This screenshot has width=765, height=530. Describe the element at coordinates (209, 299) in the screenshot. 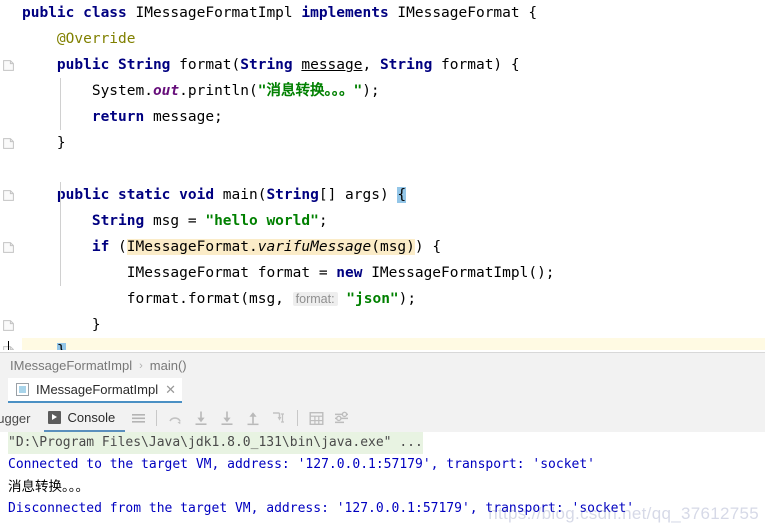

I see `code-token: format.format(msg,` at that location.